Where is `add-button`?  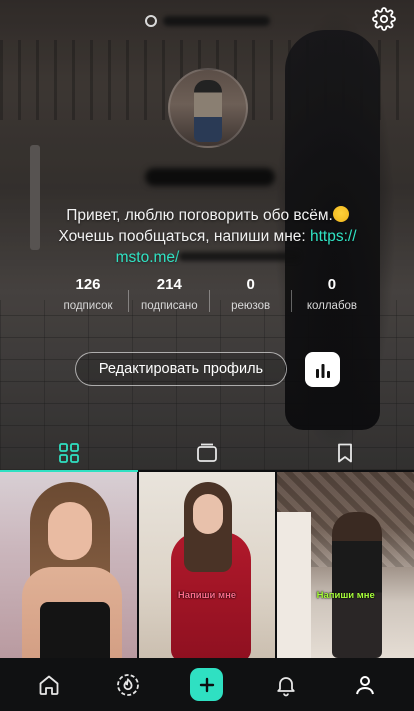
add-button is located at coordinates (207, 684).